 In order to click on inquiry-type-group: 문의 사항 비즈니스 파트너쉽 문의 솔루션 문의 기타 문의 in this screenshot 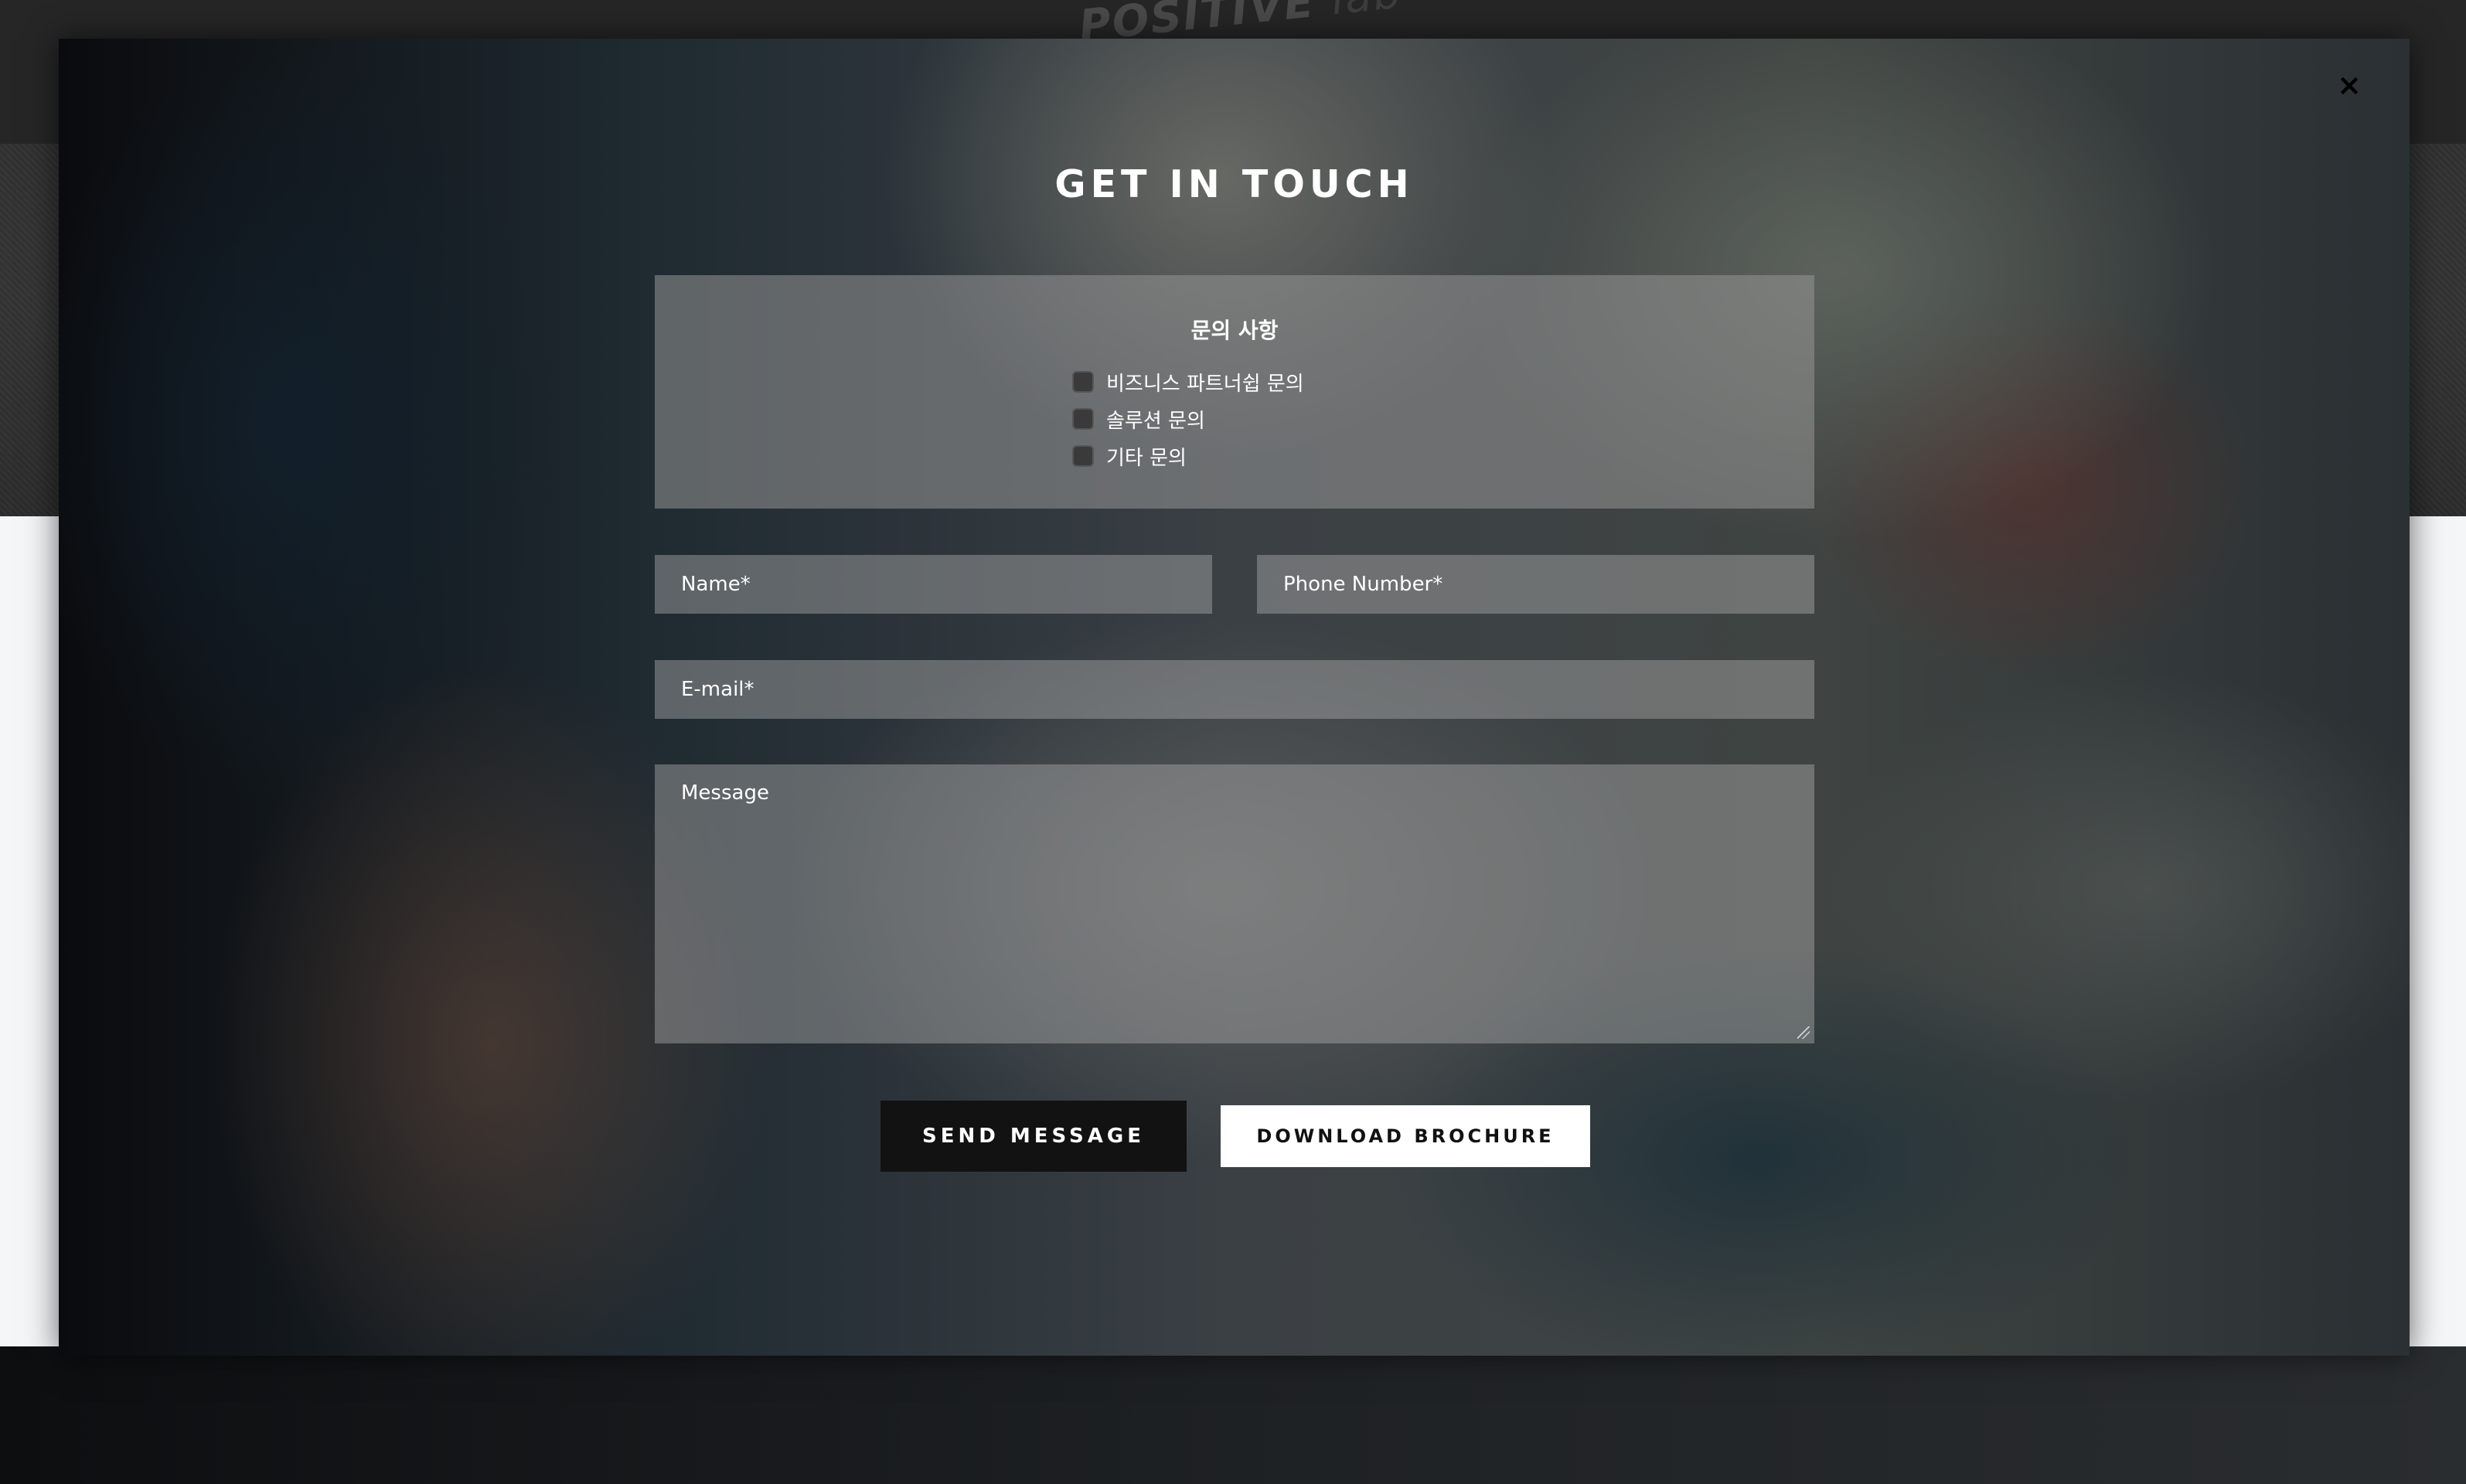, I will do `click(1234, 392)`.